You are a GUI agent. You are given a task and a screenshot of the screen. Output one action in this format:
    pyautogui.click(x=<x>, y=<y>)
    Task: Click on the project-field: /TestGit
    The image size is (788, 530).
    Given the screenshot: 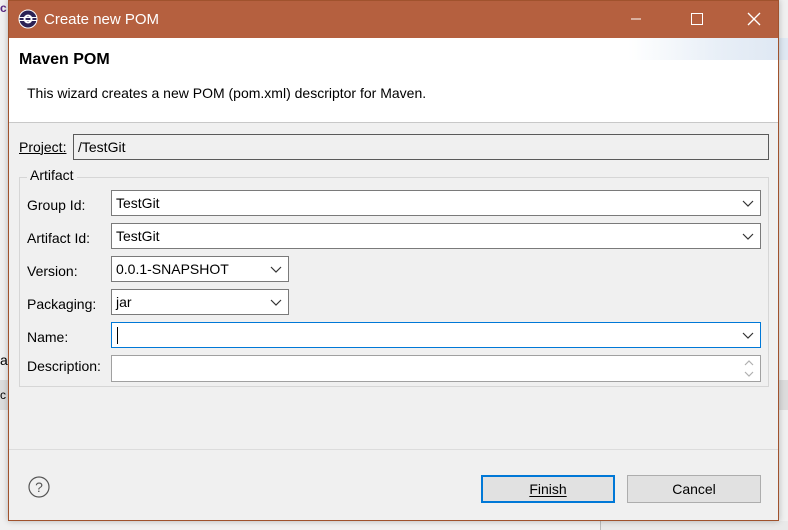 What is the action you would take?
    pyautogui.click(x=421, y=147)
    